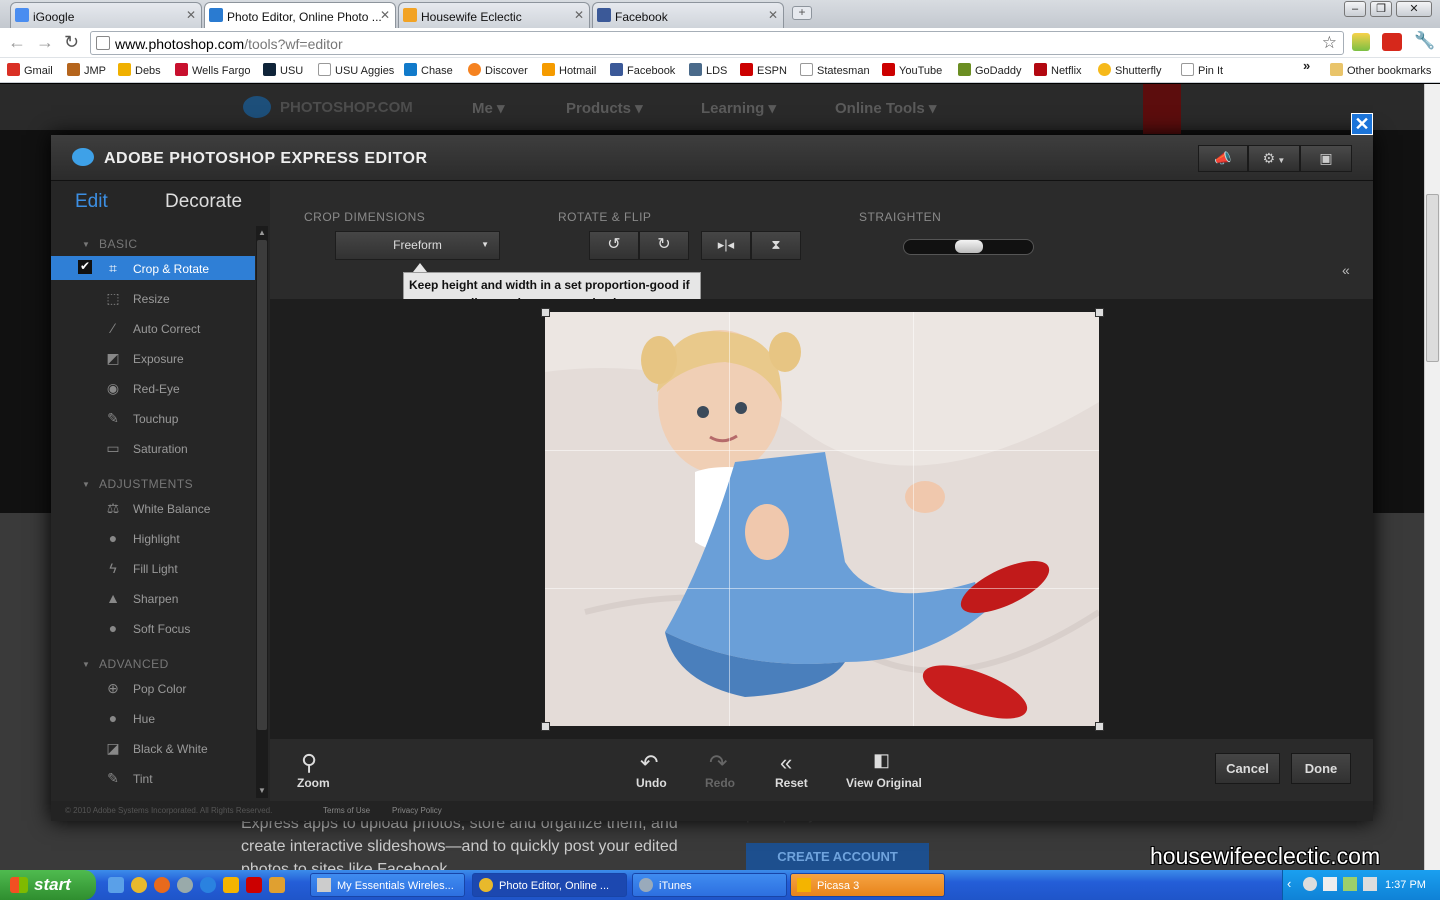  I want to click on quicklaunch-icon, so click(277, 885).